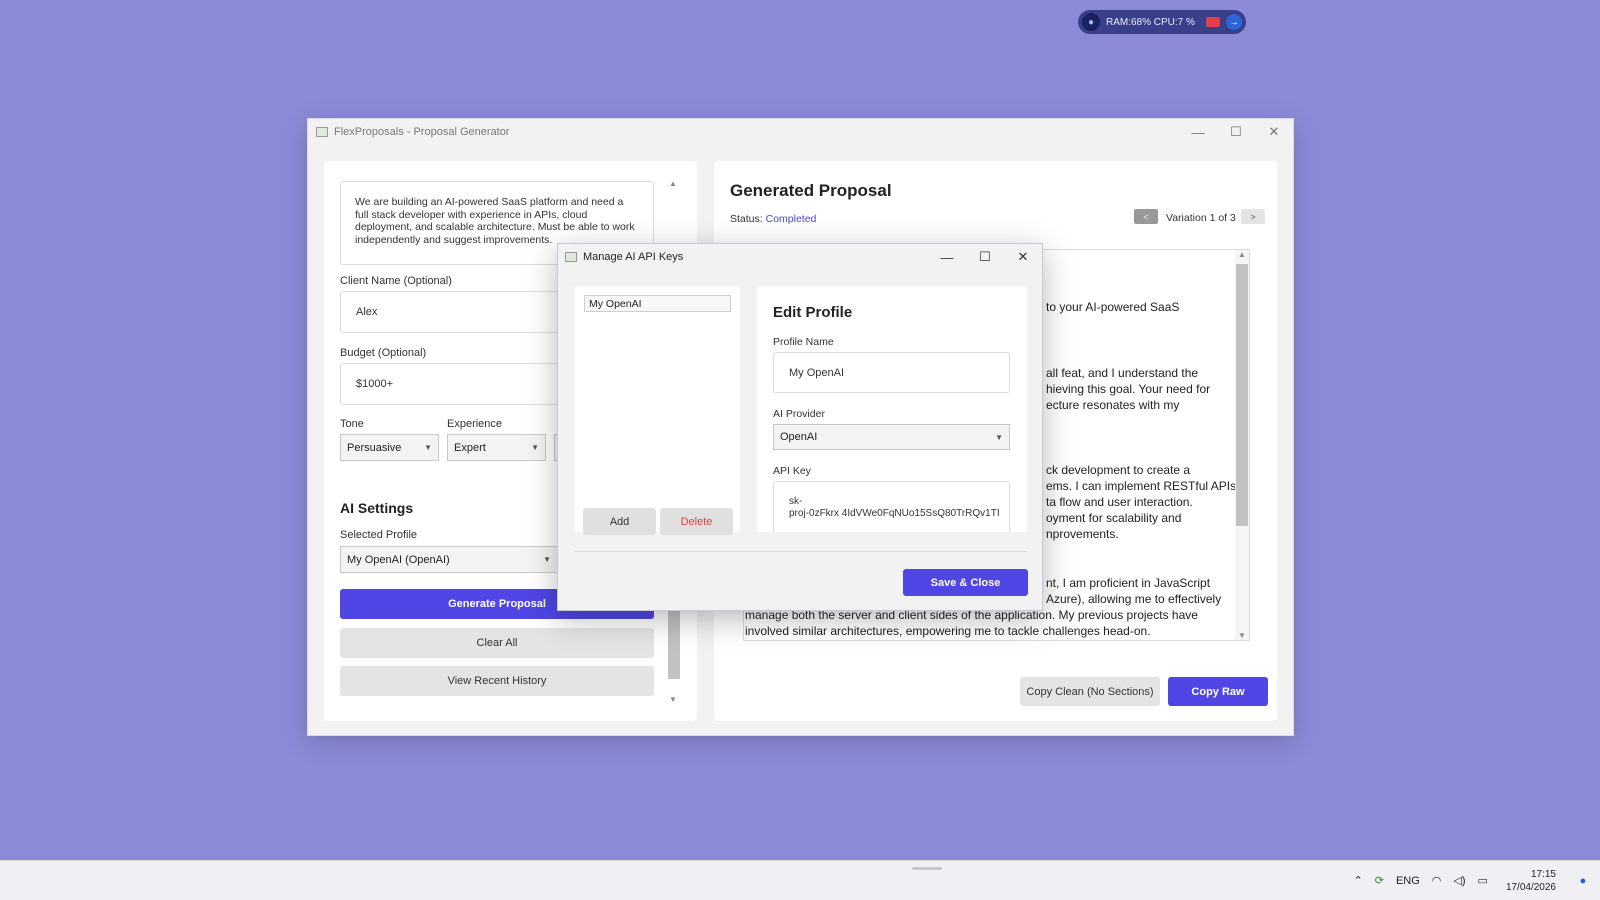 This screenshot has width=1600, height=900. What do you see at coordinates (657, 303) in the screenshot?
I see `profile-list-item: My OpenAI` at bounding box center [657, 303].